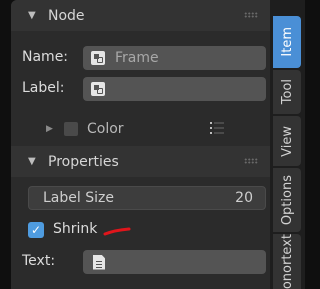 The height and width of the screenshot is (289, 320). I want to click on expand-triangle-icon: ▶, so click(49, 129).